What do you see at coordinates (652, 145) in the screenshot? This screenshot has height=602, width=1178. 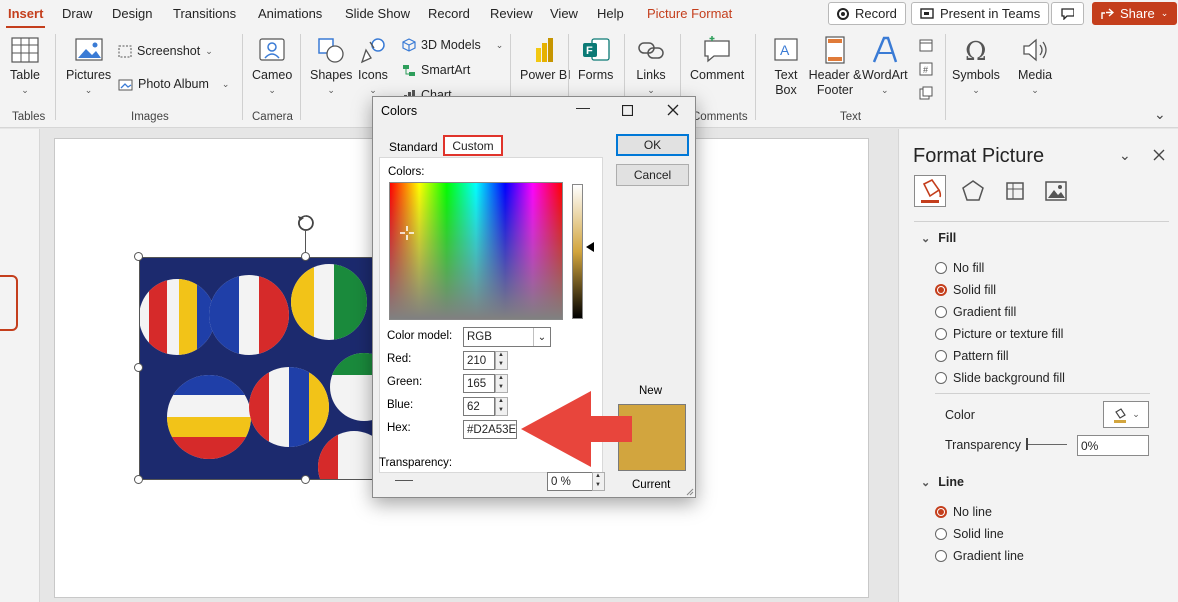 I see `ok-button: OK` at bounding box center [652, 145].